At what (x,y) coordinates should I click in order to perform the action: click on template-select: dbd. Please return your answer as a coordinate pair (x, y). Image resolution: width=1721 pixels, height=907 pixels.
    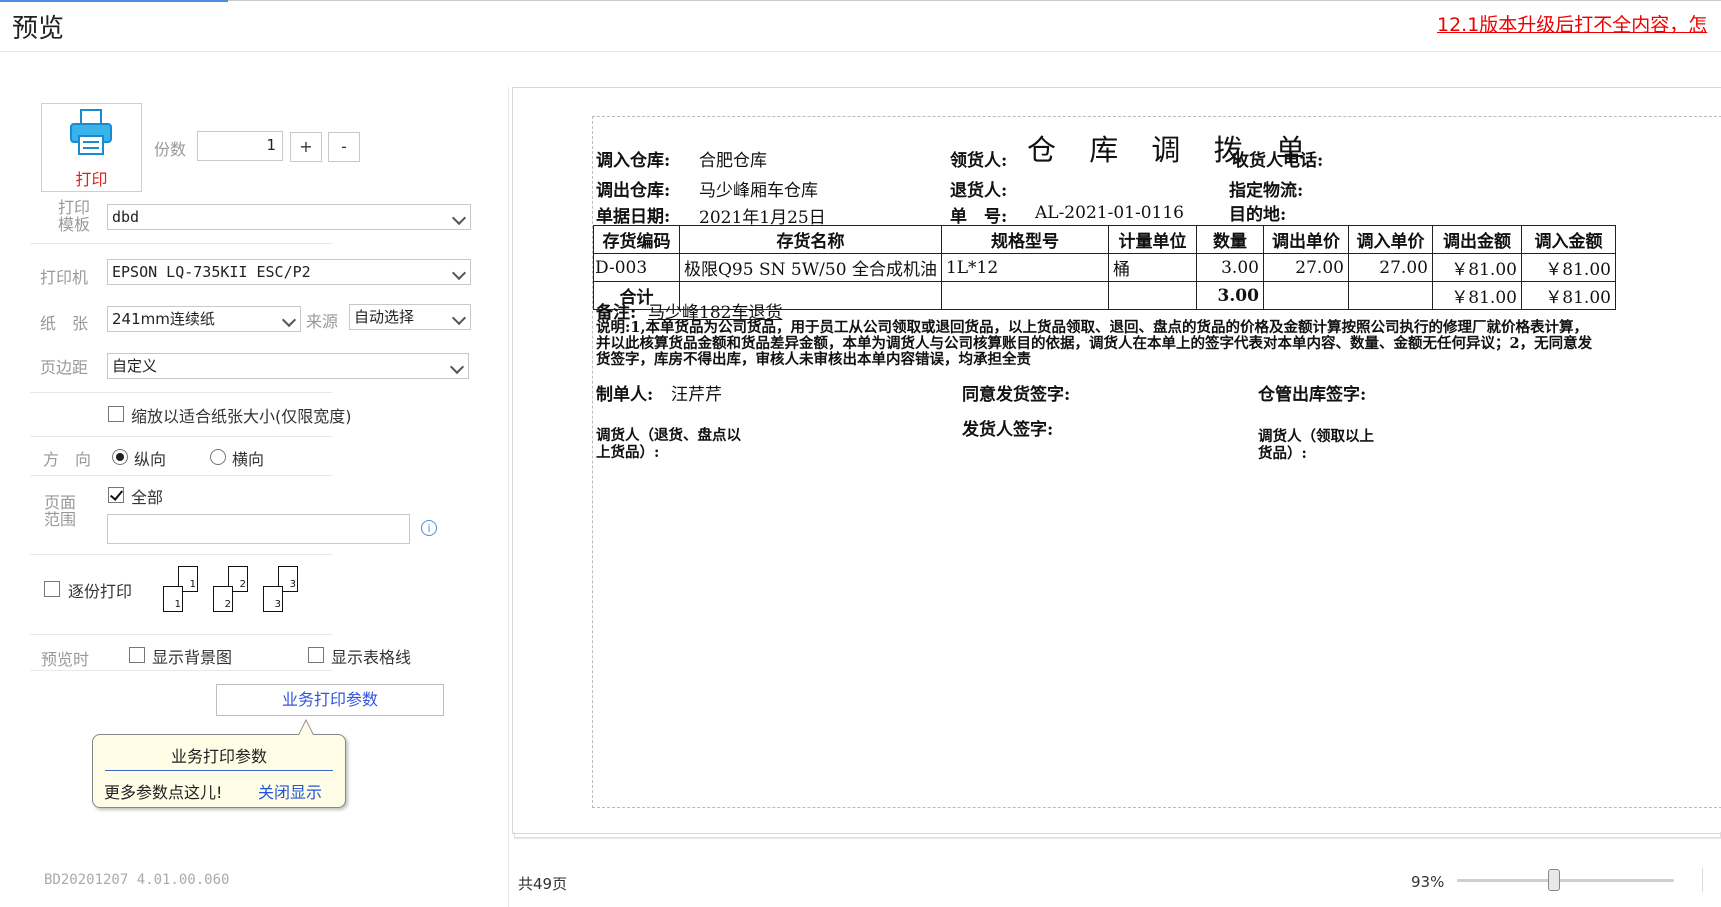
    Looking at the image, I should click on (289, 217).